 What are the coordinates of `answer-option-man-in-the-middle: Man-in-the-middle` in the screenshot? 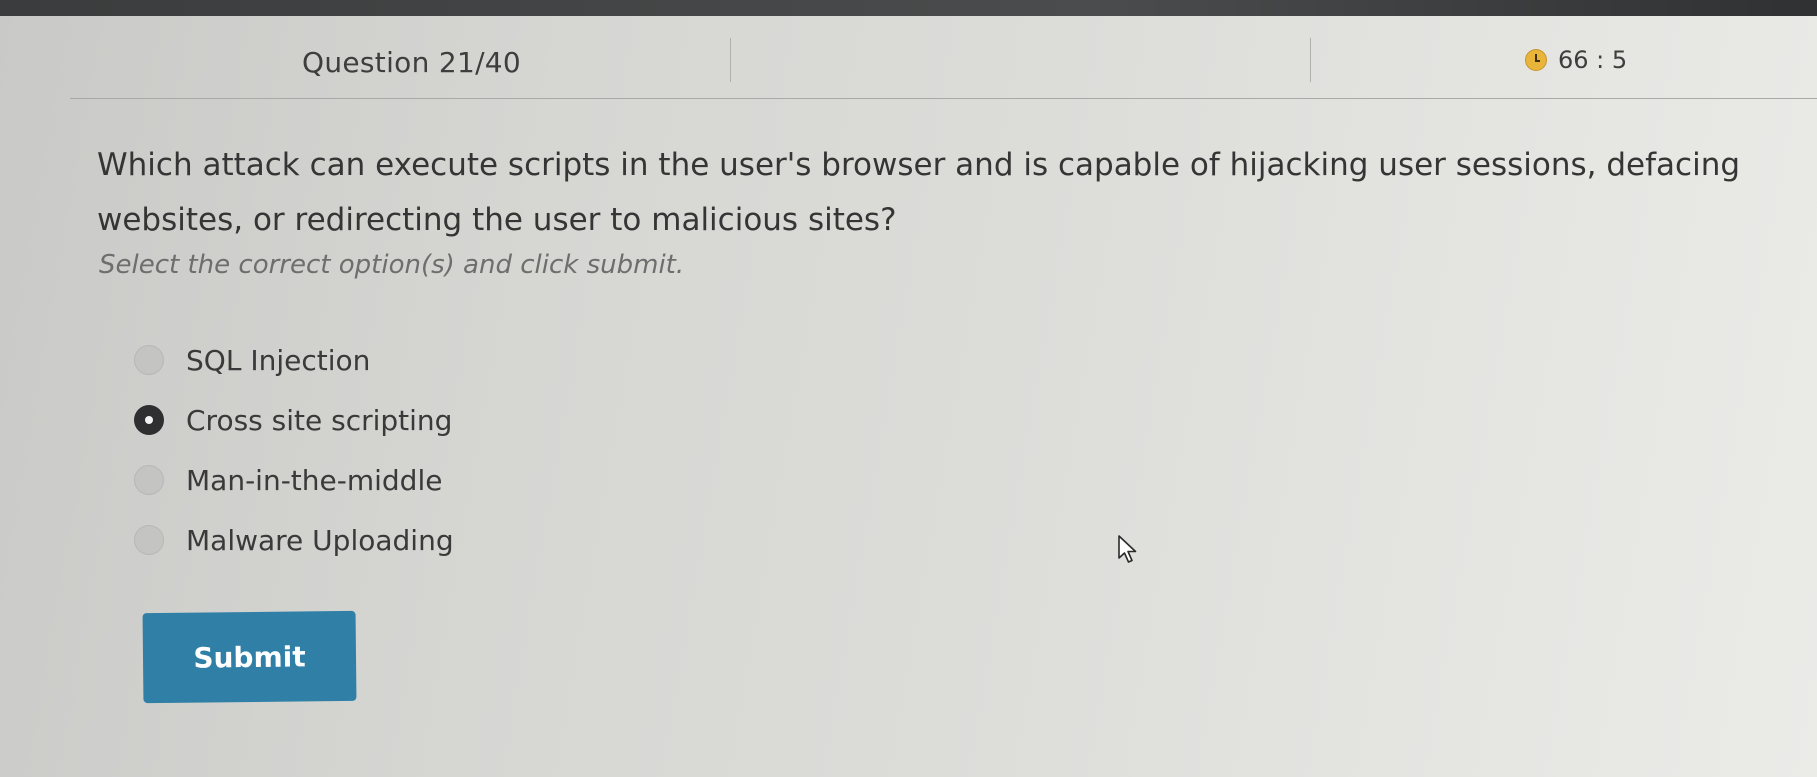 It's located at (294, 480).